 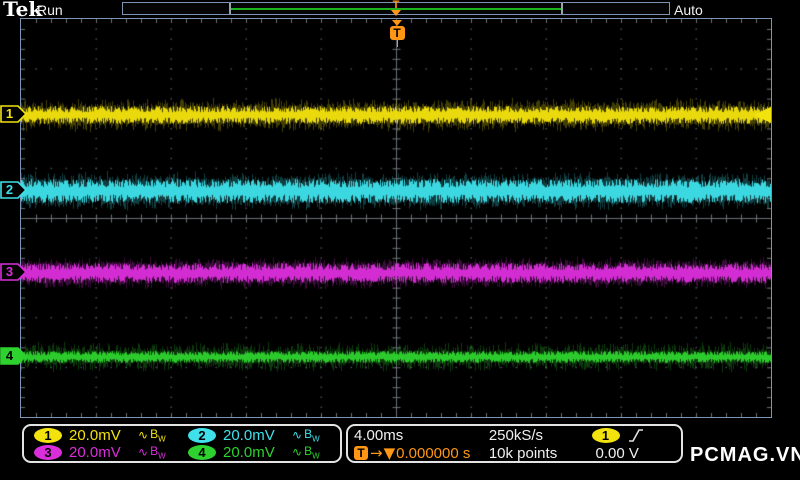 What do you see at coordinates (523, 453) in the screenshot?
I see `record-length: 10k points` at bounding box center [523, 453].